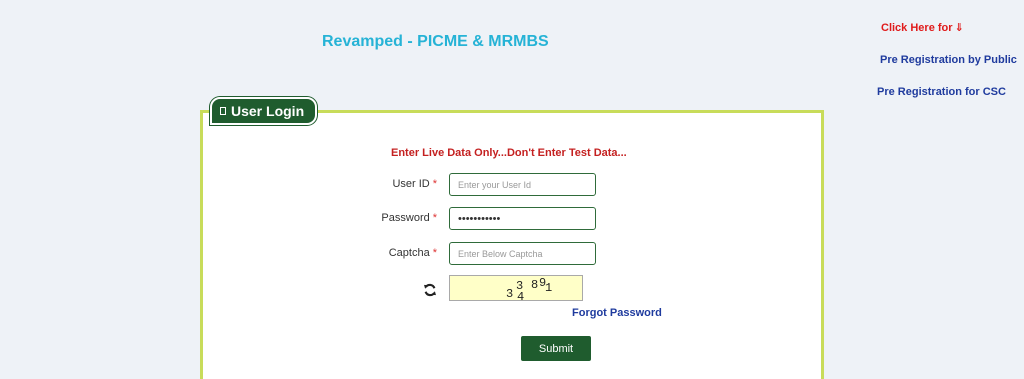 The width and height of the screenshot is (1024, 379). What do you see at coordinates (917, 28) in the screenshot?
I see `click-here-label: Click Here for` at bounding box center [917, 28].